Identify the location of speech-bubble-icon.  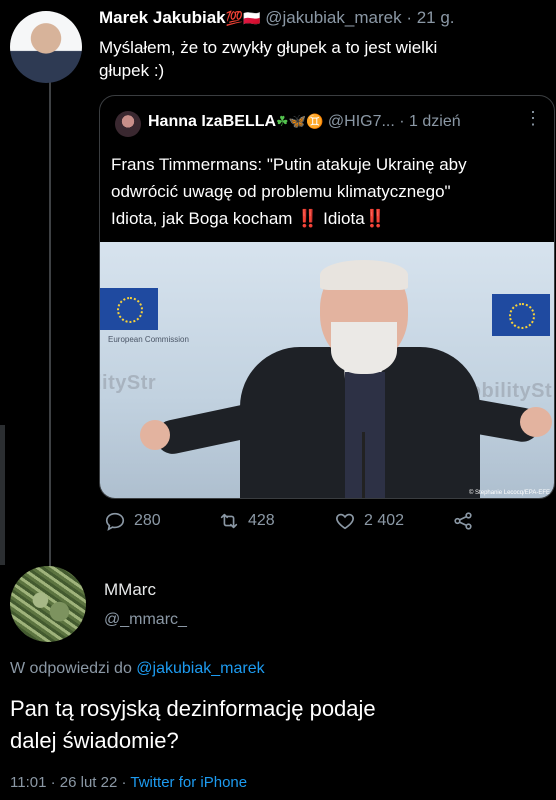
(115, 521).